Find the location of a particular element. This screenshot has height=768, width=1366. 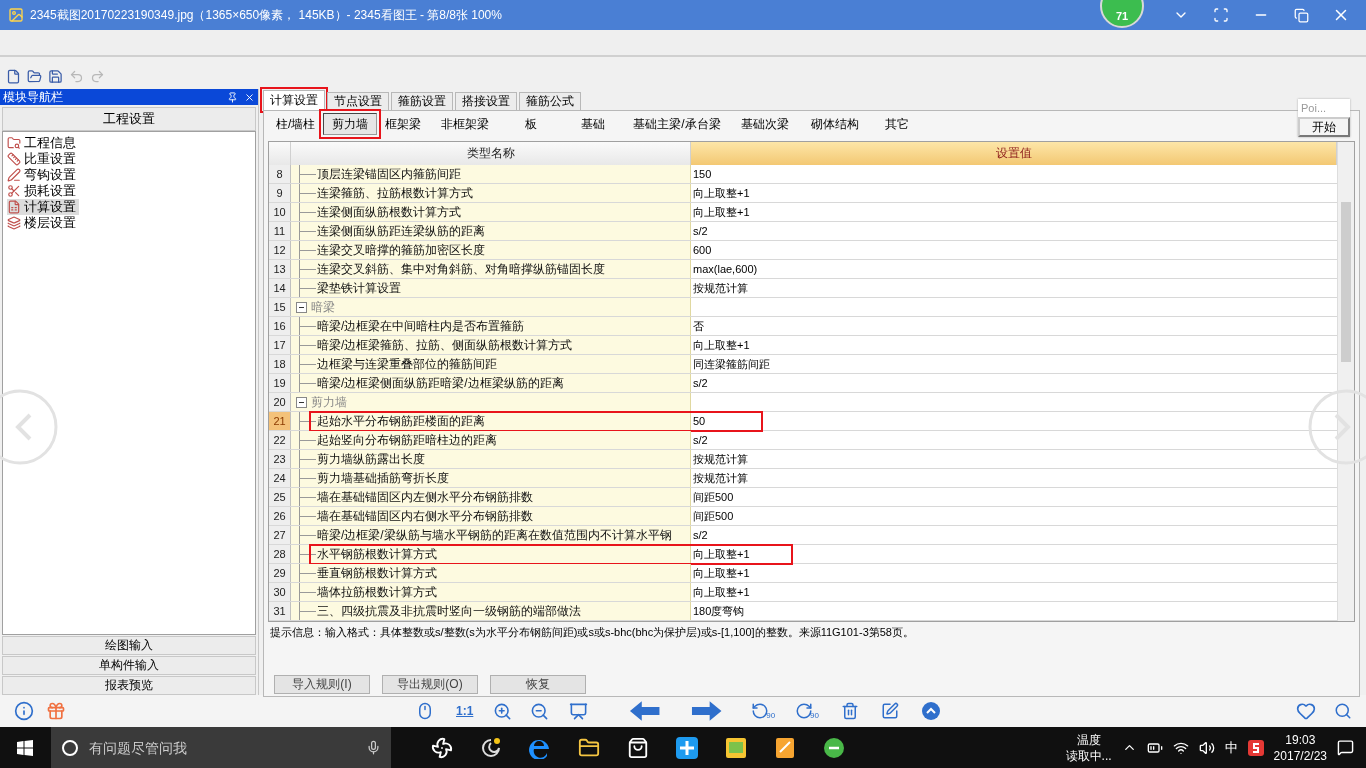

heart-icon is located at coordinates (1306, 711).